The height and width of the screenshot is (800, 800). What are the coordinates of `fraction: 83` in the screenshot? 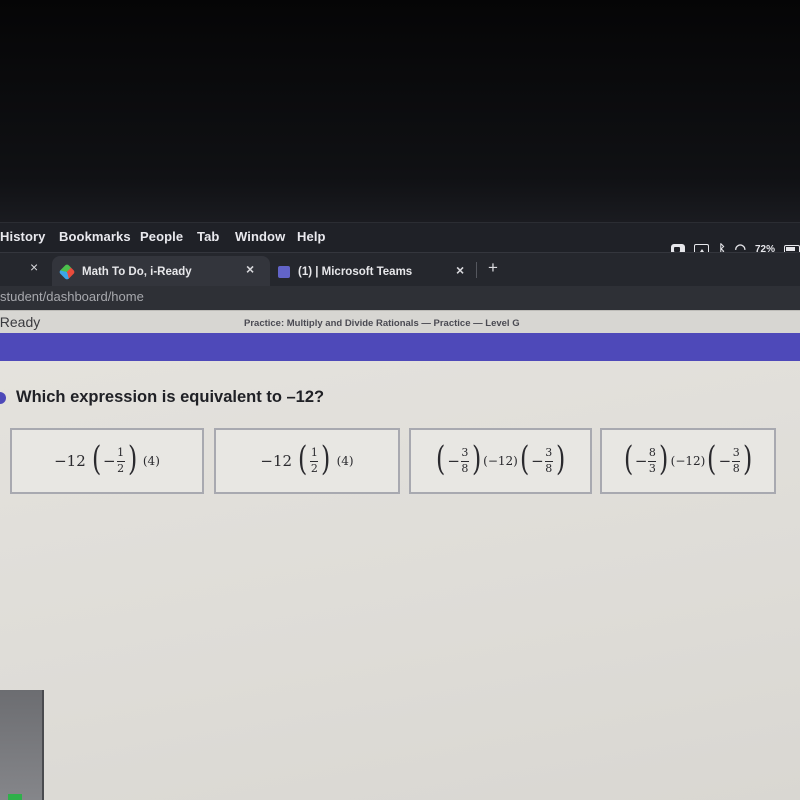 It's located at (652, 460).